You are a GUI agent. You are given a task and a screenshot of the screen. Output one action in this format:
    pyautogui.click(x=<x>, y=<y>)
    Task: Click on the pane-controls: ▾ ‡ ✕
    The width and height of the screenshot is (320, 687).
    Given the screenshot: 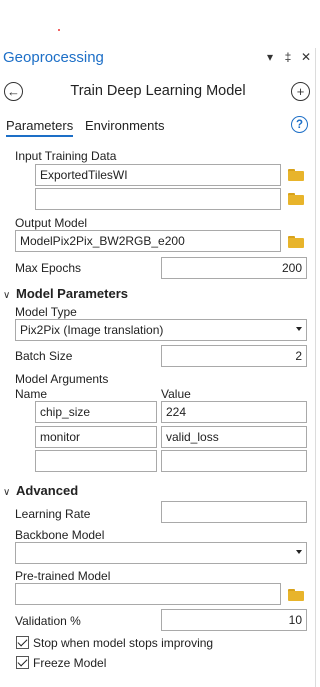 What is the action you would take?
    pyautogui.click(x=288, y=57)
    